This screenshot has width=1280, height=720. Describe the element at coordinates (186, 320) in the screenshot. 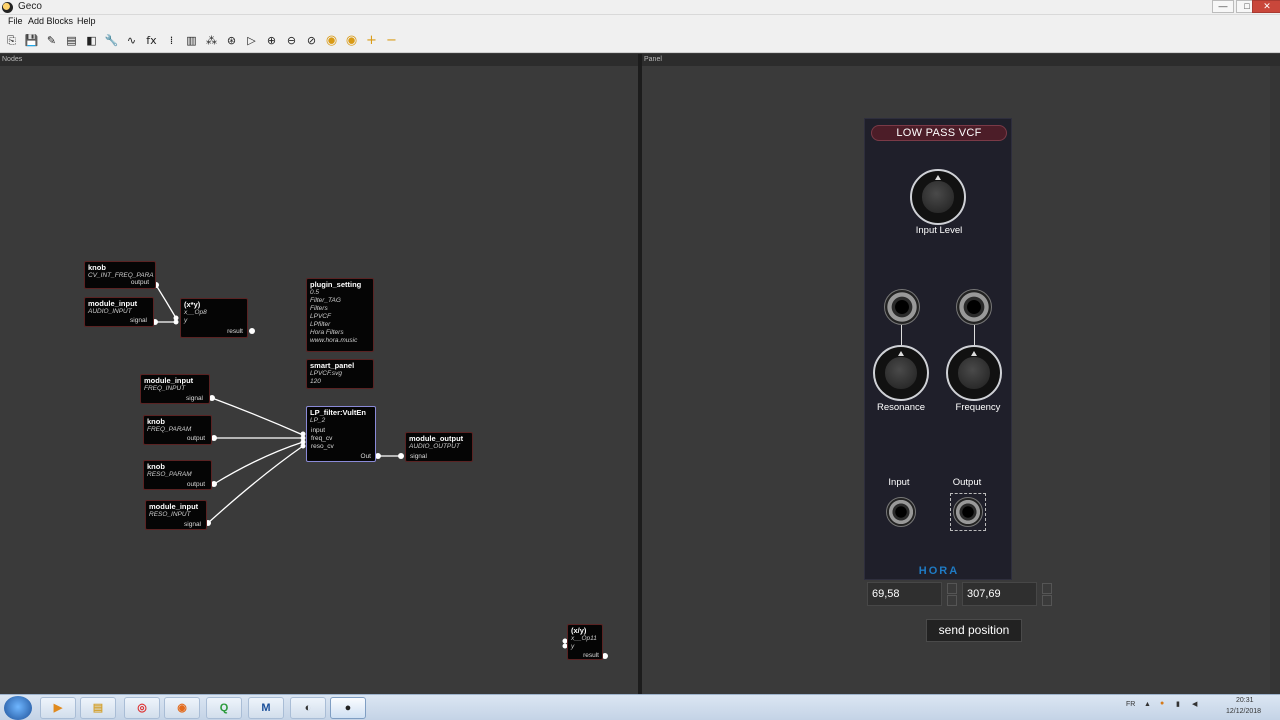

I see `node-param: y` at that location.